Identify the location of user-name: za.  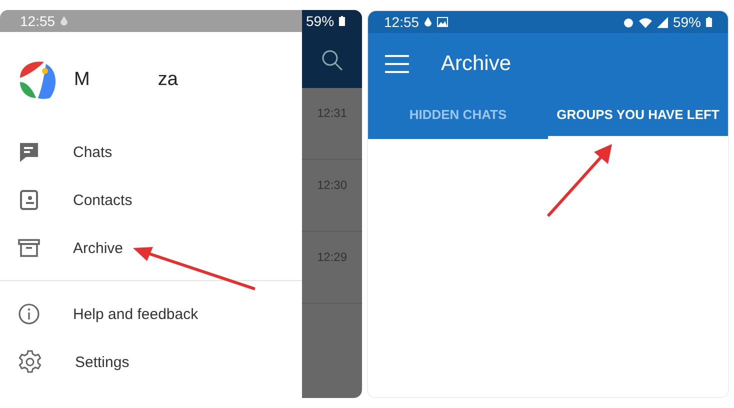
(168, 80).